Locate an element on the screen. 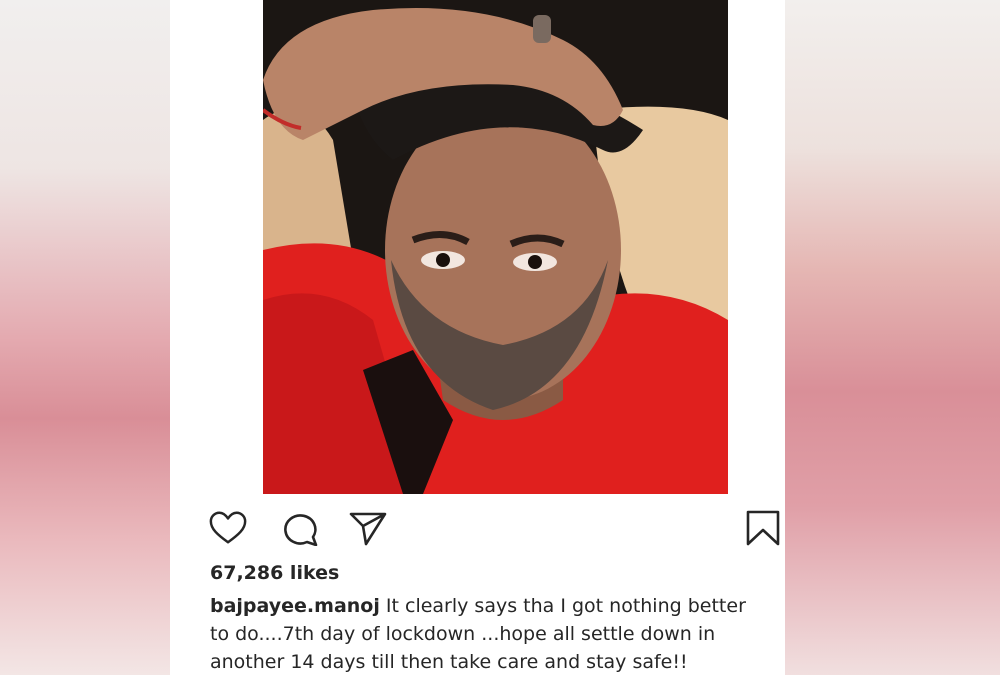 The width and height of the screenshot is (1000, 675). paper-plane-outline-icon is located at coordinates (368, 529).